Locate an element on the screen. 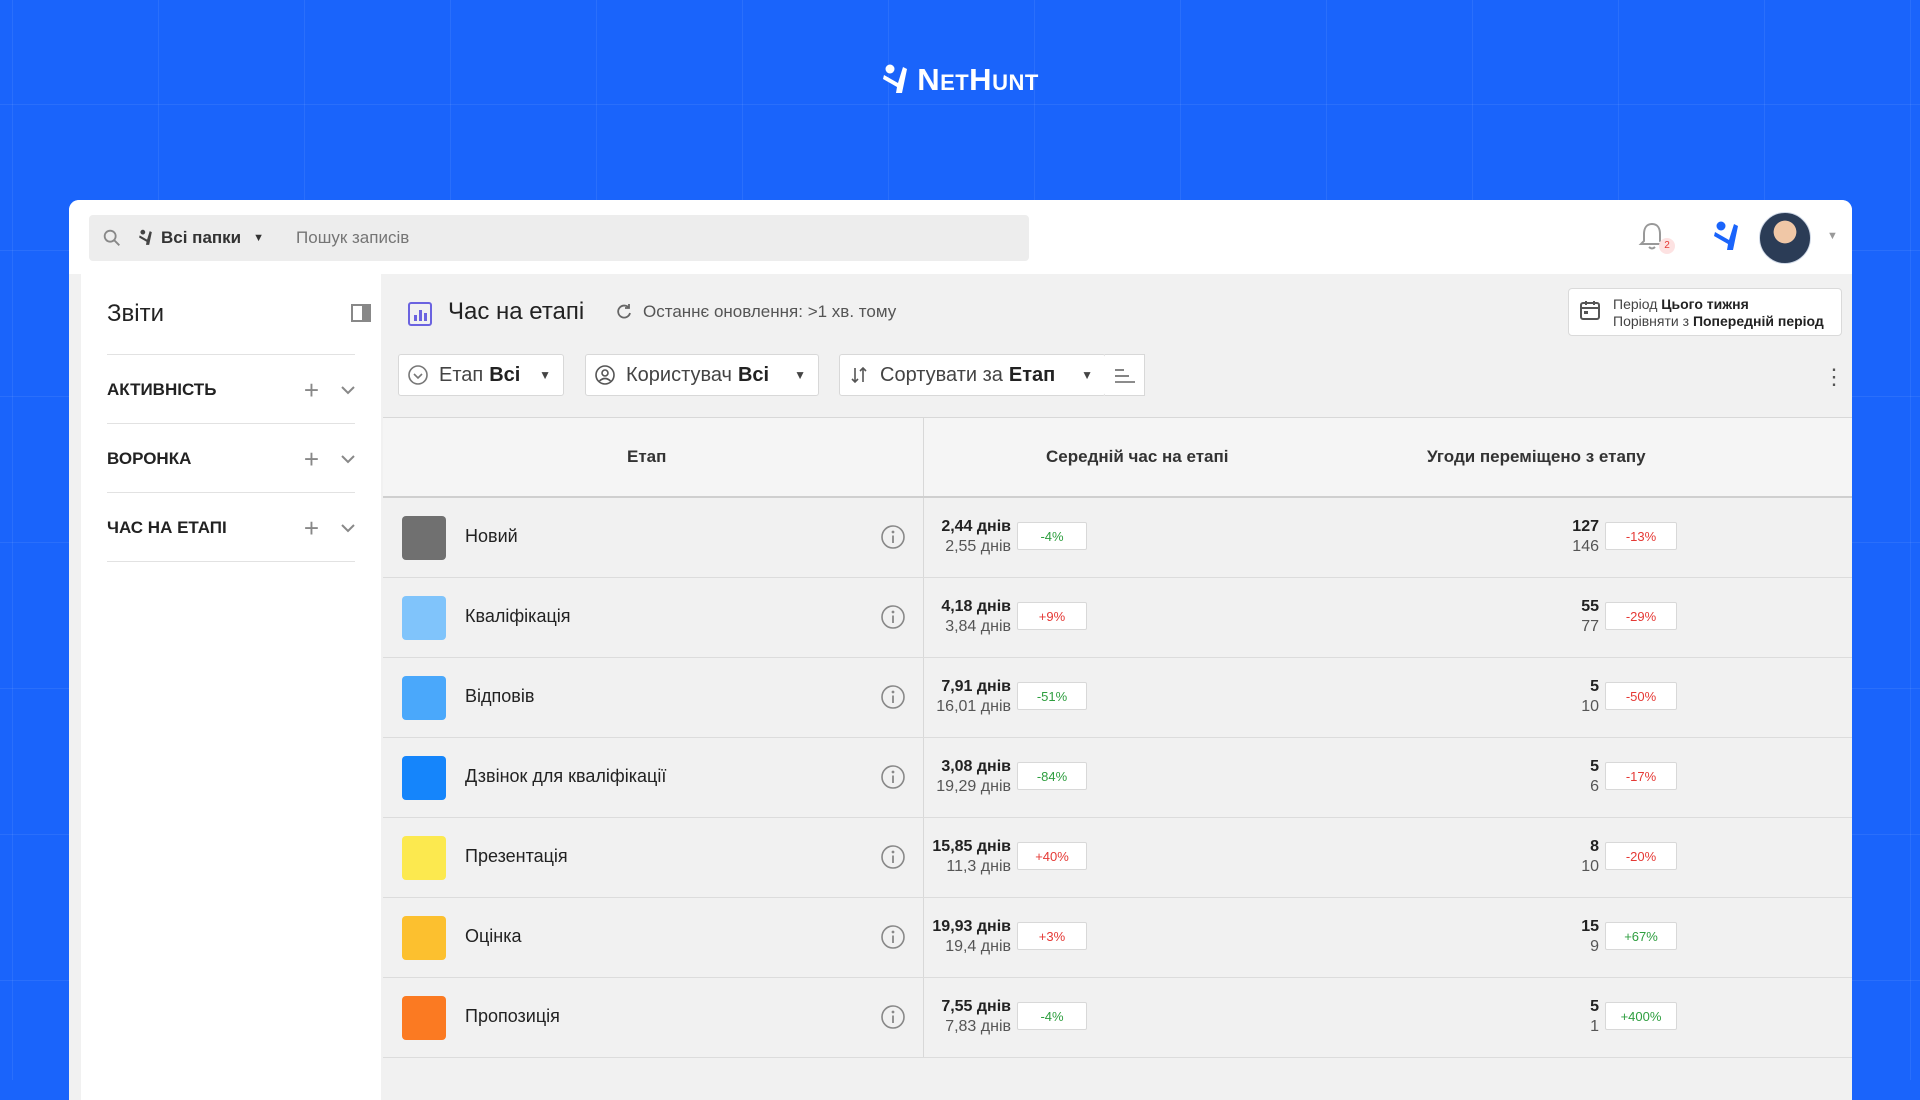 The height and width of the screenshot is (1100, 1920). top-bar: Всі папки ▼ 2 ▼ is located at coordinates (960, 237).